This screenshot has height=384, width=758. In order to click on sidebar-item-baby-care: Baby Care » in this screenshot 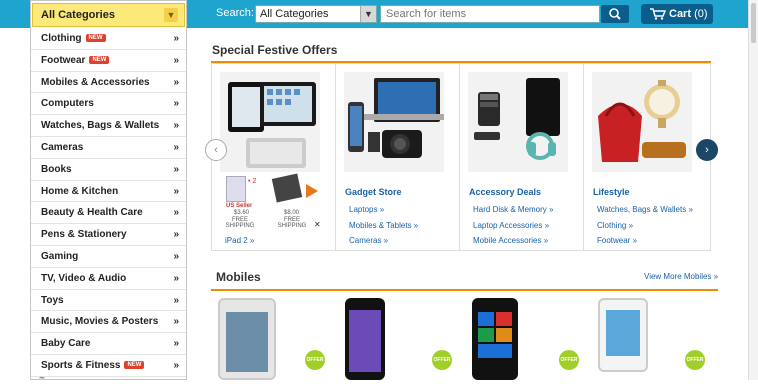, I will do `click(108, 344)`.